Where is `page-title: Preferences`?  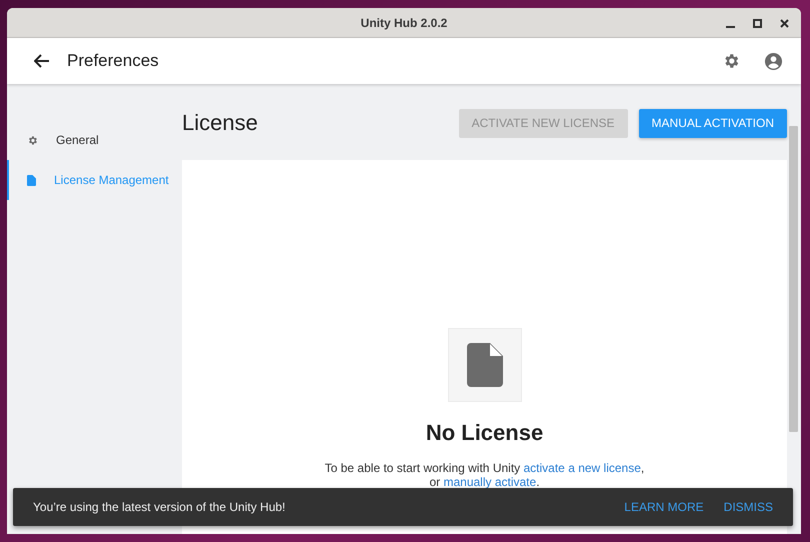
page-title: Preferences is located at coordinates (113, 61).